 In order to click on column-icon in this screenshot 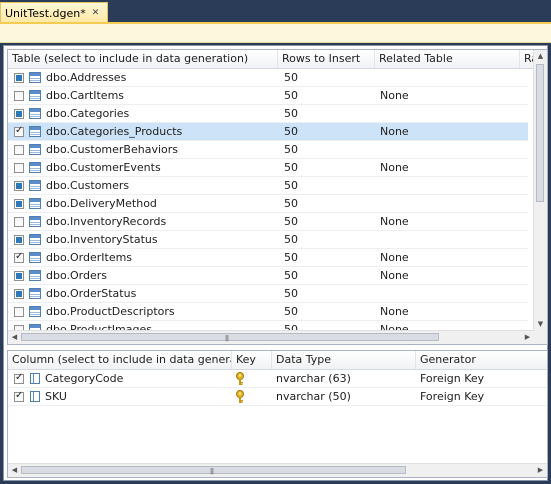, I will do `click(35, 396)`.